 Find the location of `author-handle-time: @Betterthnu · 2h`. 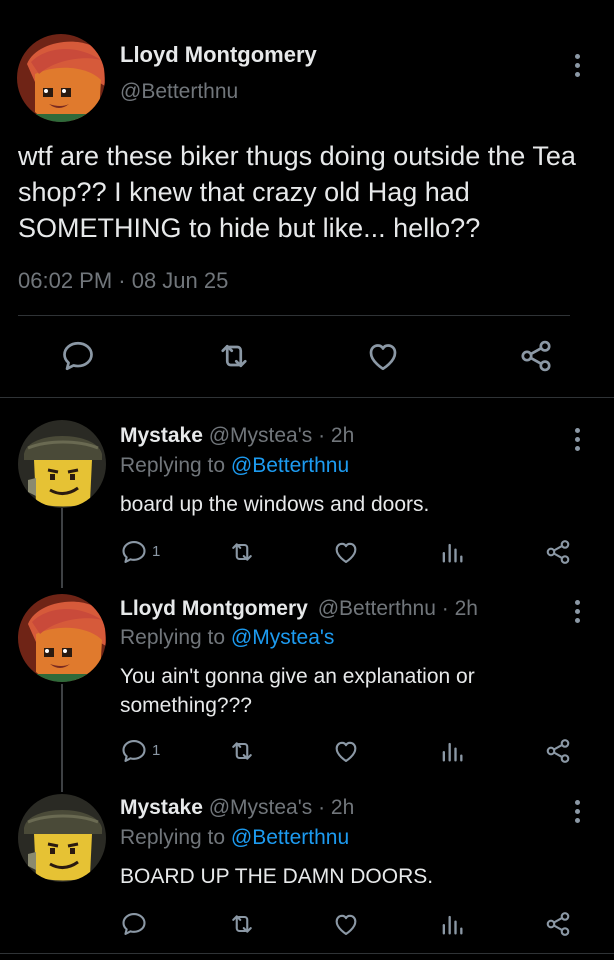

author-handle-time: @Betterthnu · 2h is located at coordinates (398, 608).